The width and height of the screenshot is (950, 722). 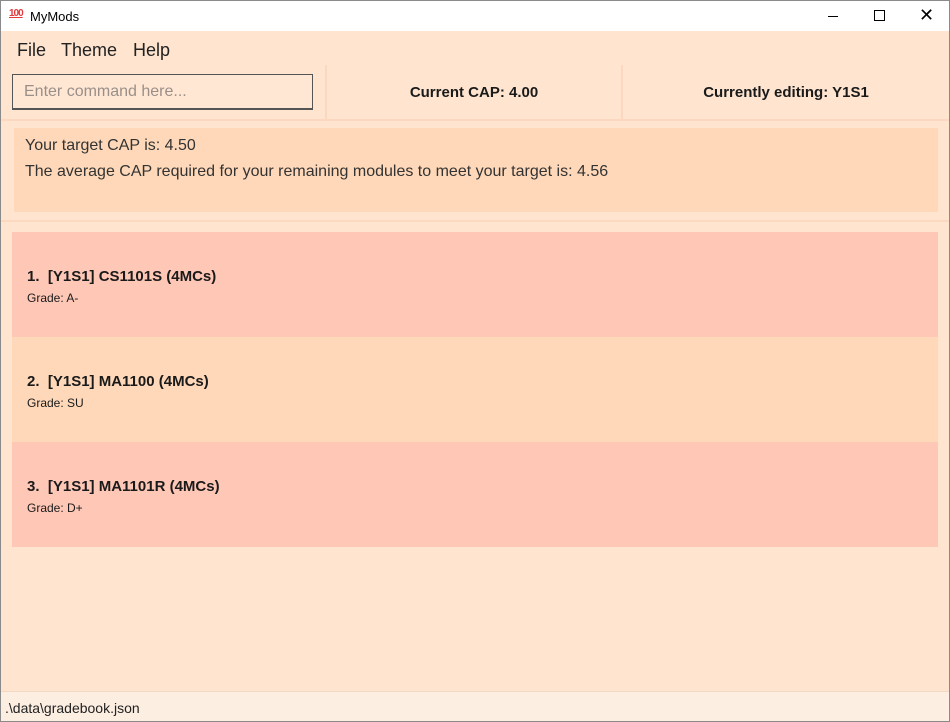 I want to click on maximize-button, so click(x=879, y=16).